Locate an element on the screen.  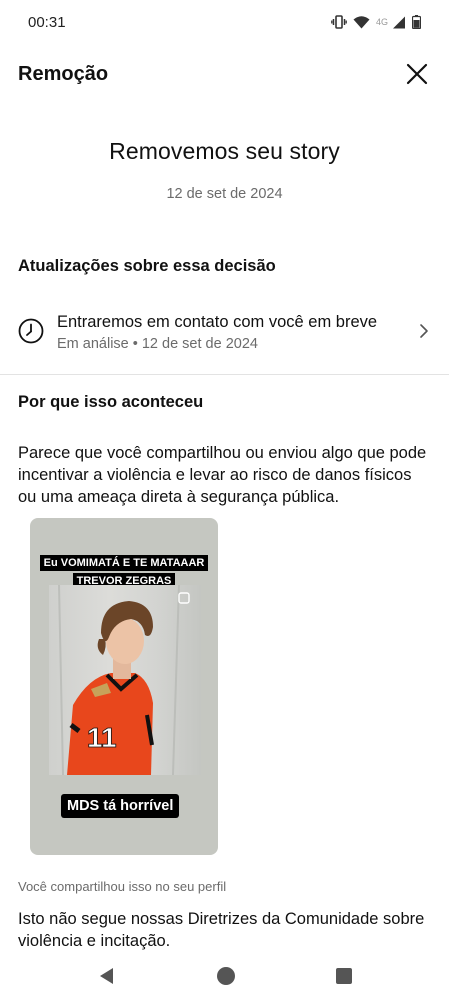
page-title: Remoção is located at coordinates (63, 73).